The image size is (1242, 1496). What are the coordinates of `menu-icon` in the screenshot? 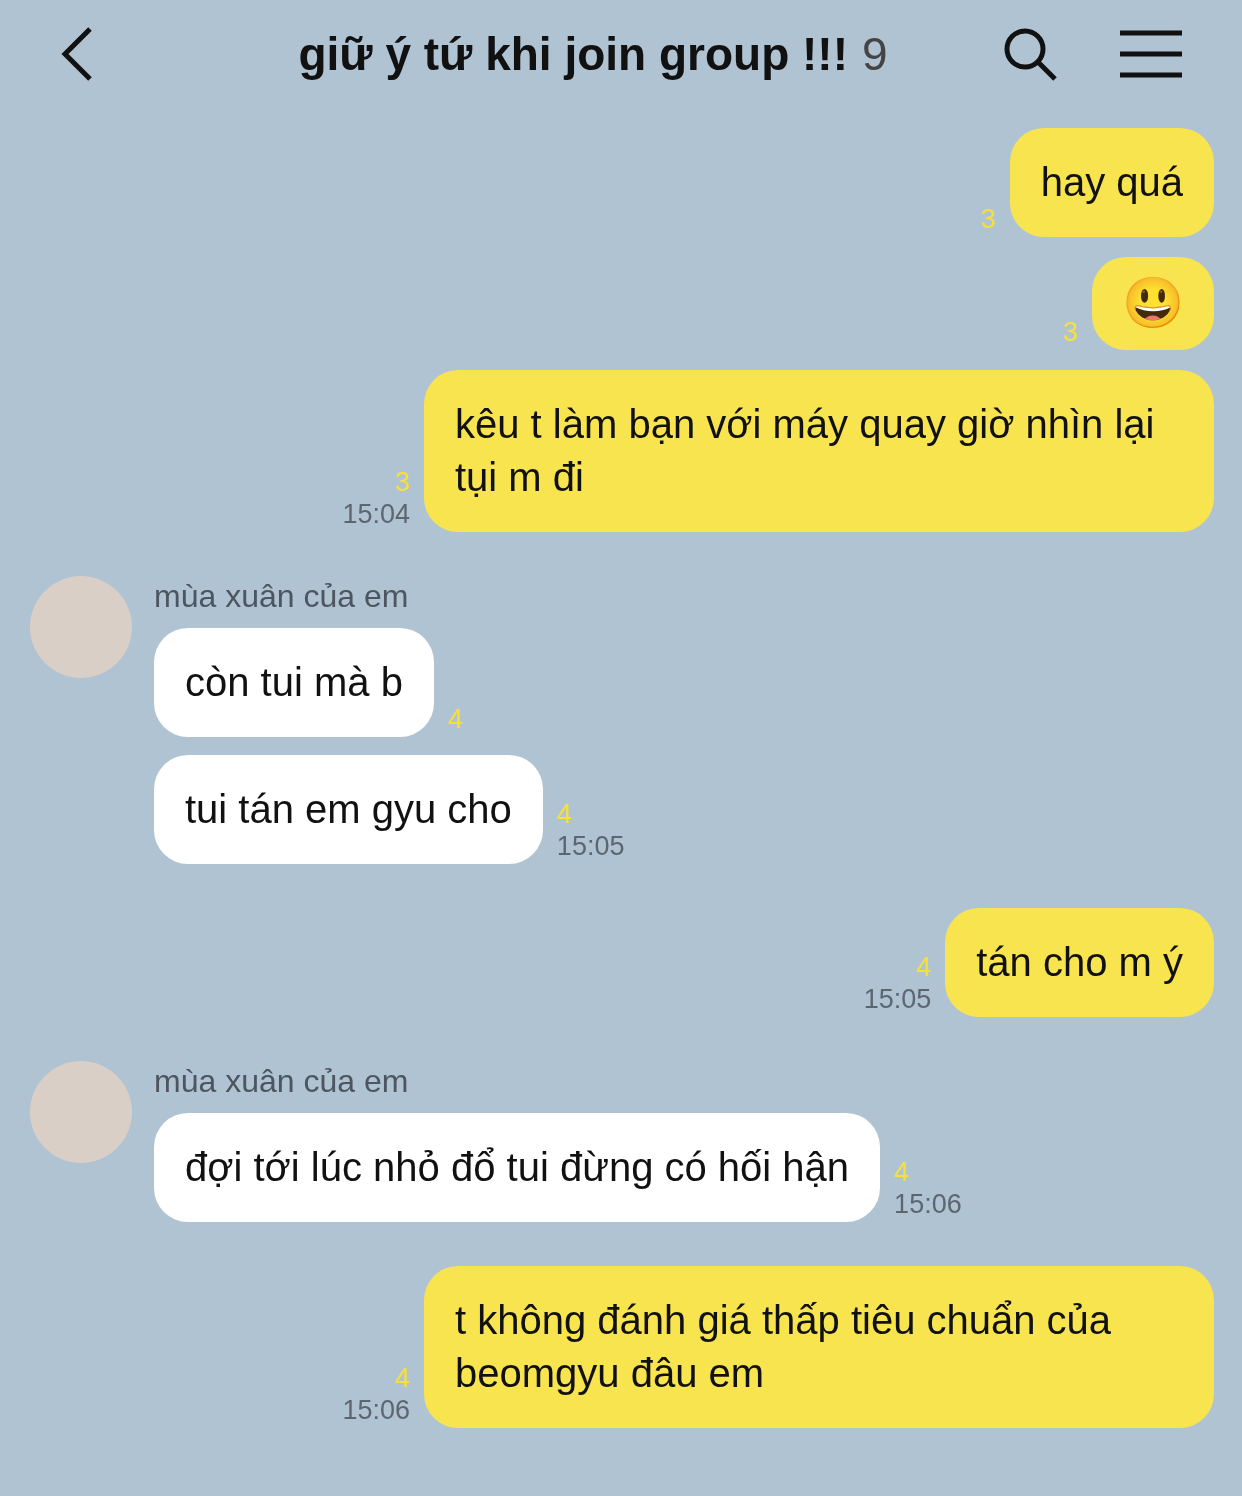 It's located at (1151, 54).